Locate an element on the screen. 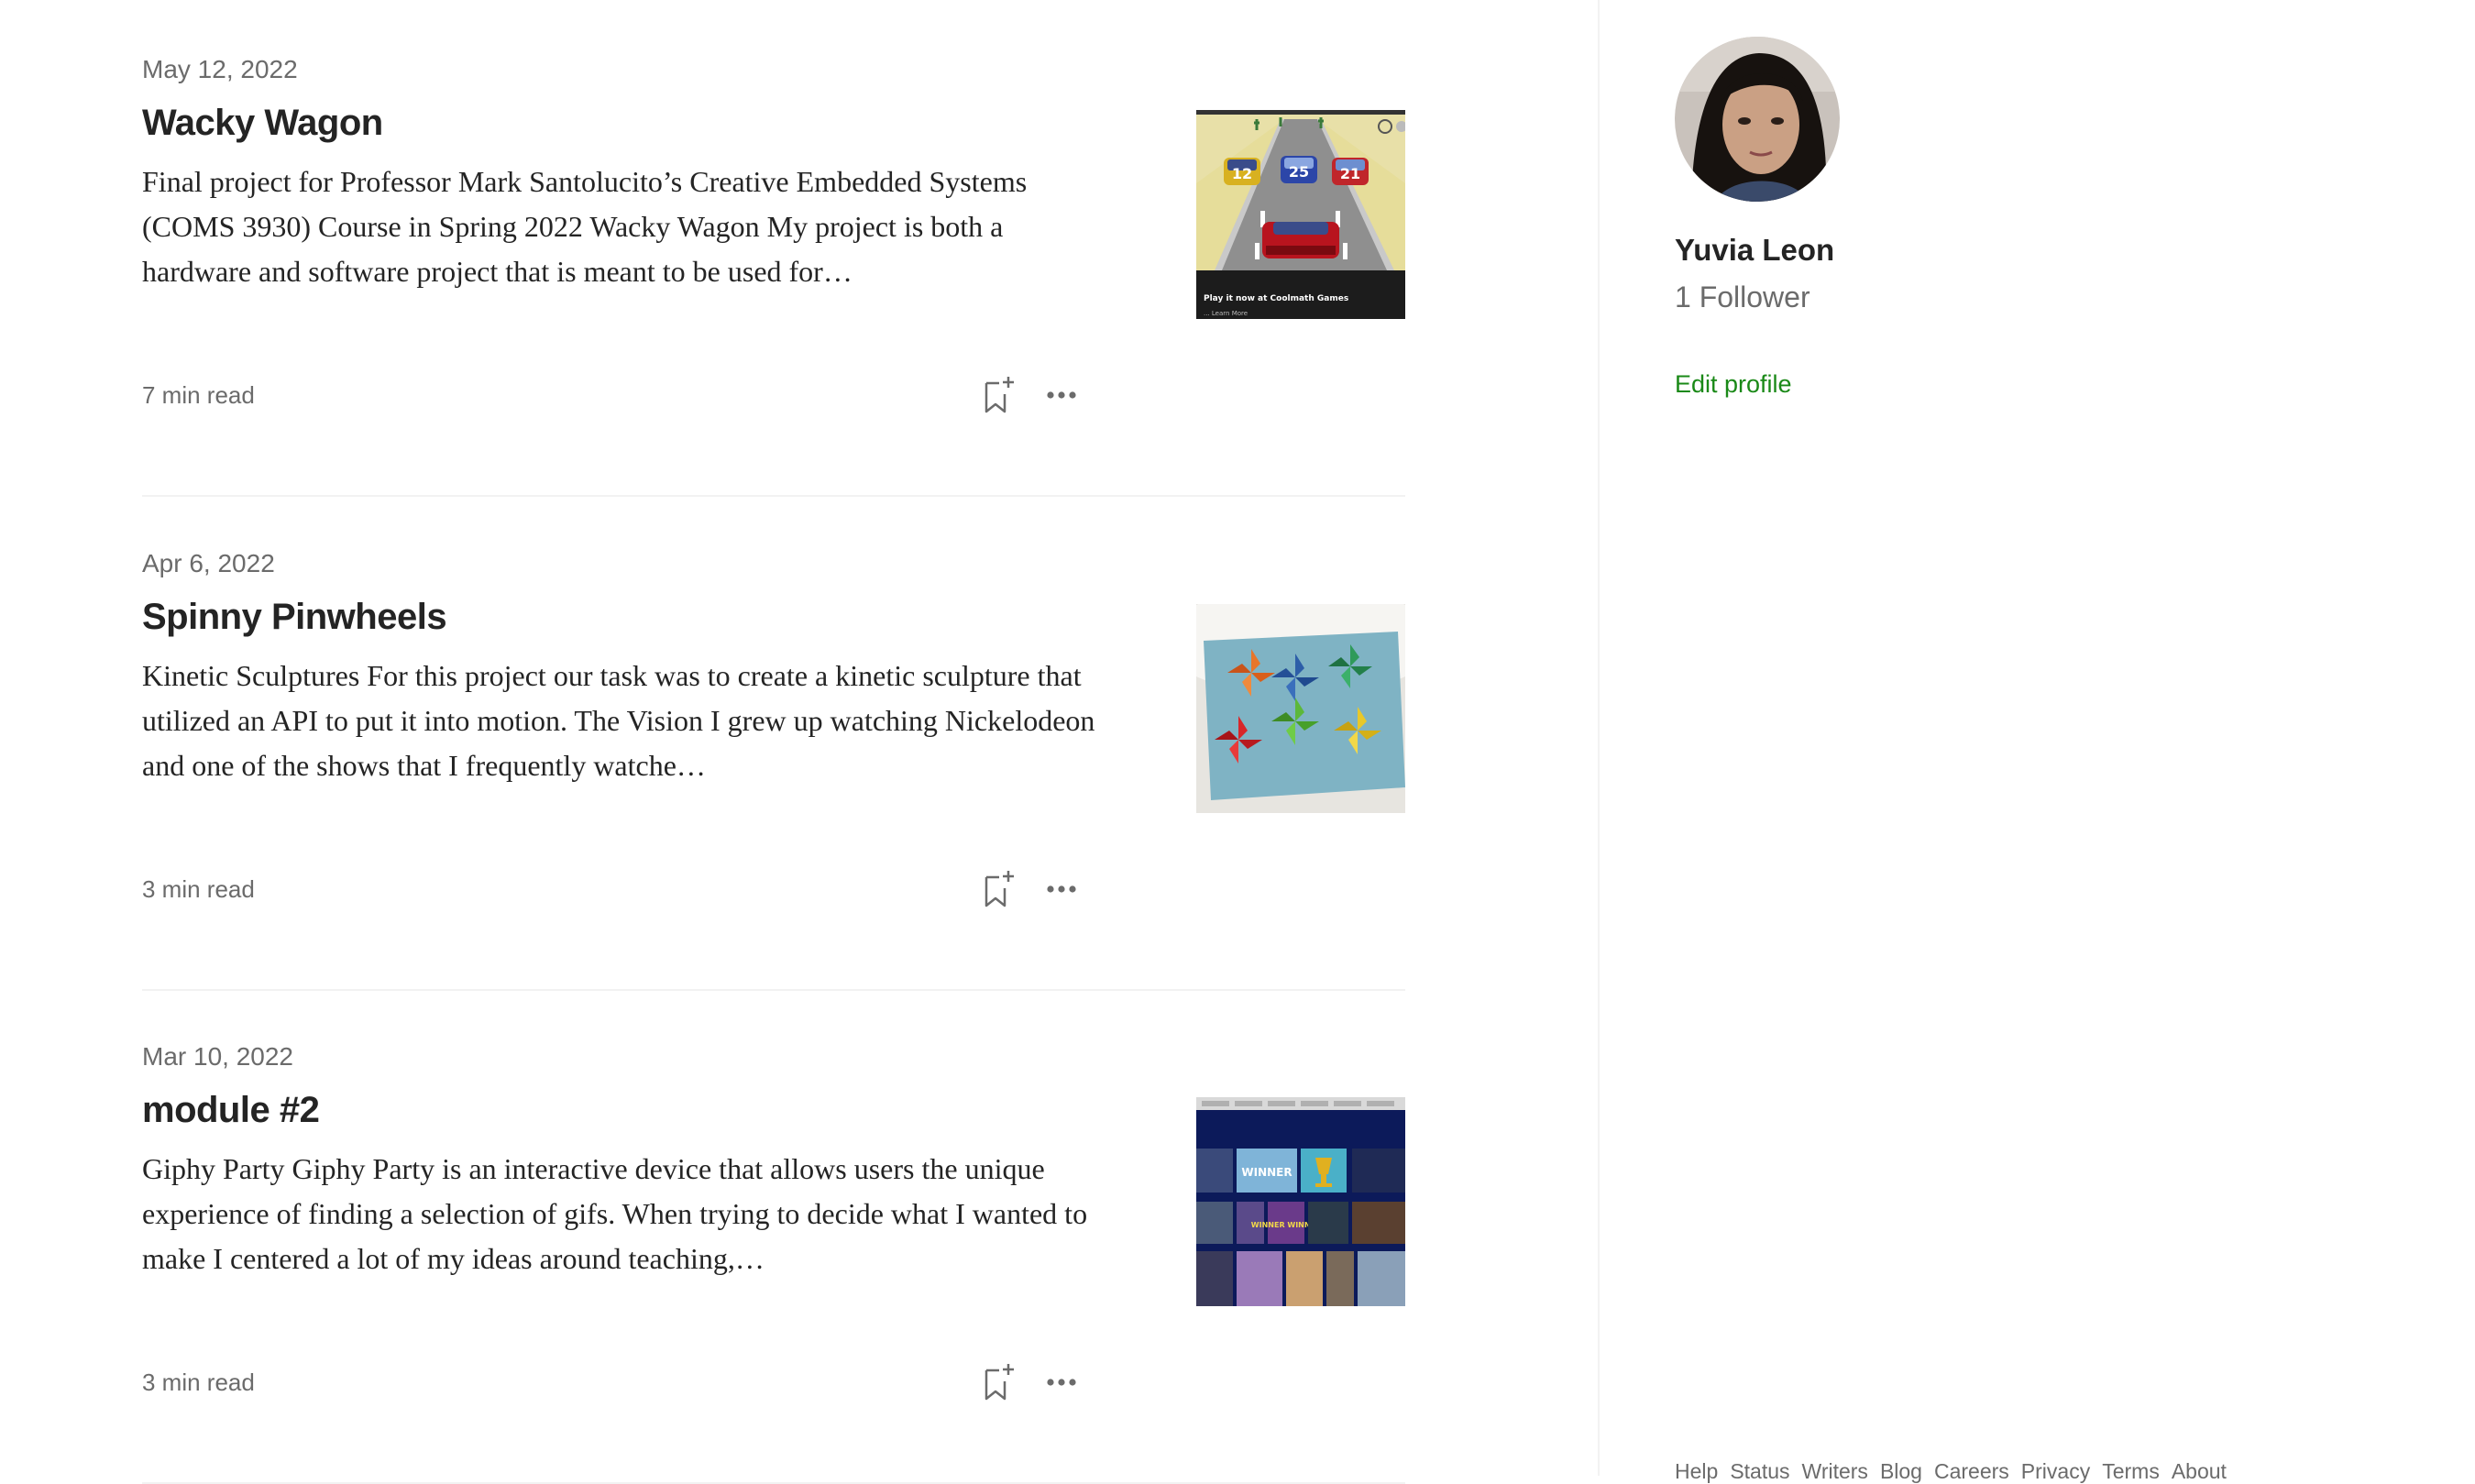  car-number: 12 is located at coordinates (1242, 173).